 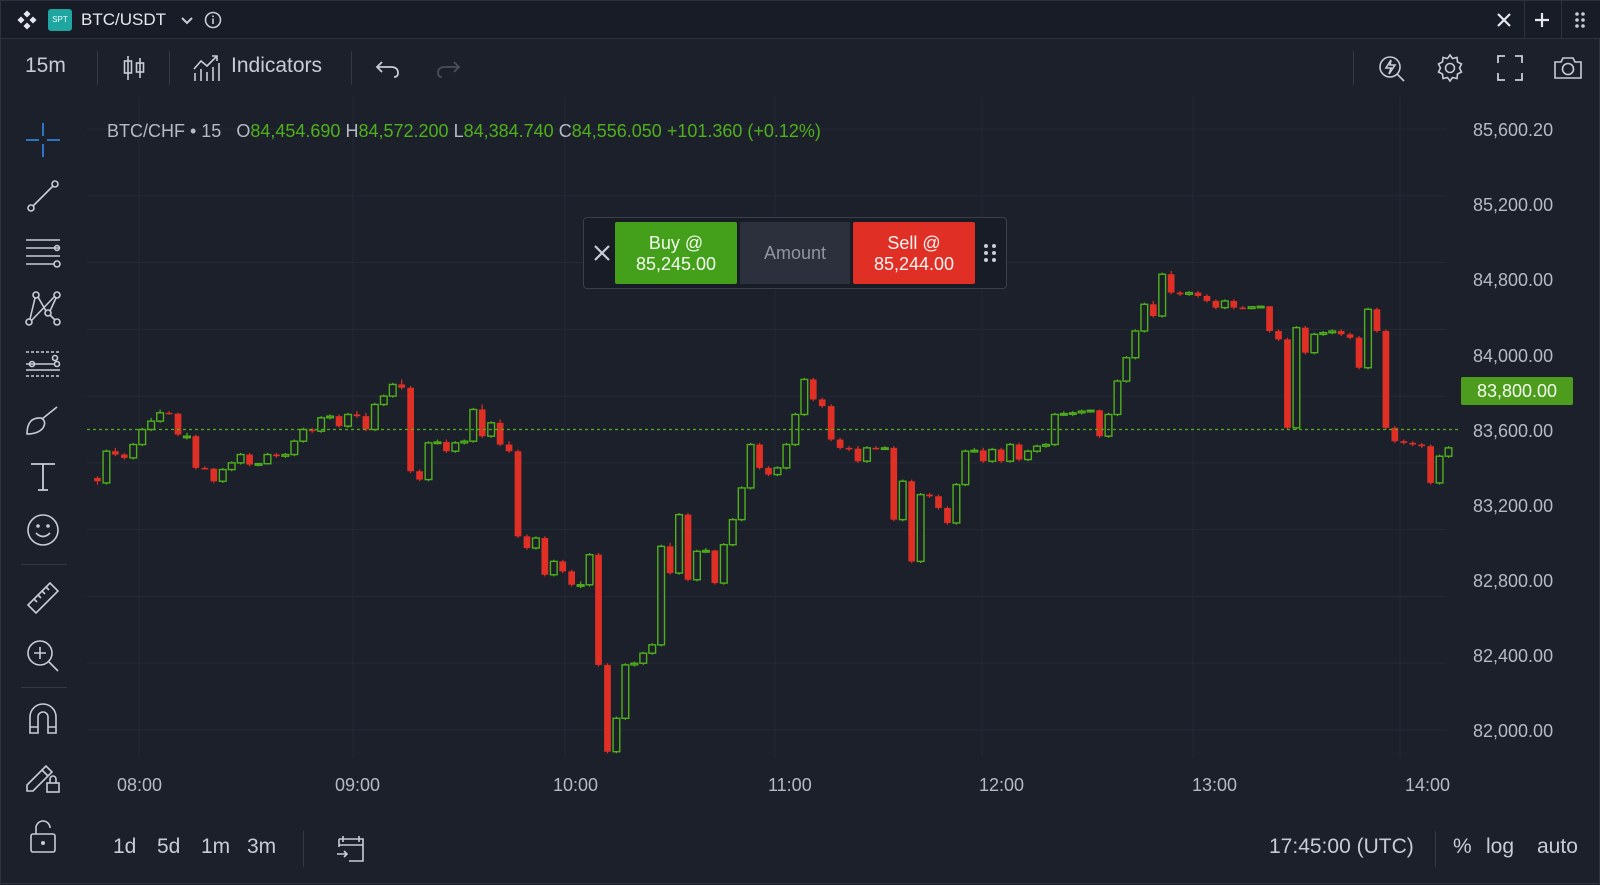 What do you see at coordinates (914, 264) in the screenshot?
I see `sell-price: 85,244.00` at bounding box center [914, 264].